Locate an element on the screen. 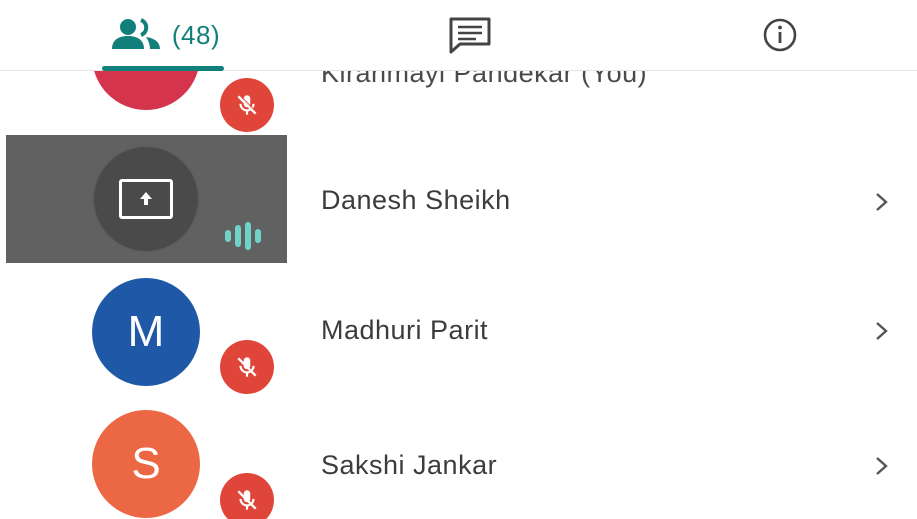 The height and width of the screenshot is (519, 917). tab-bar: (48) is located at coordinates (458, 35).